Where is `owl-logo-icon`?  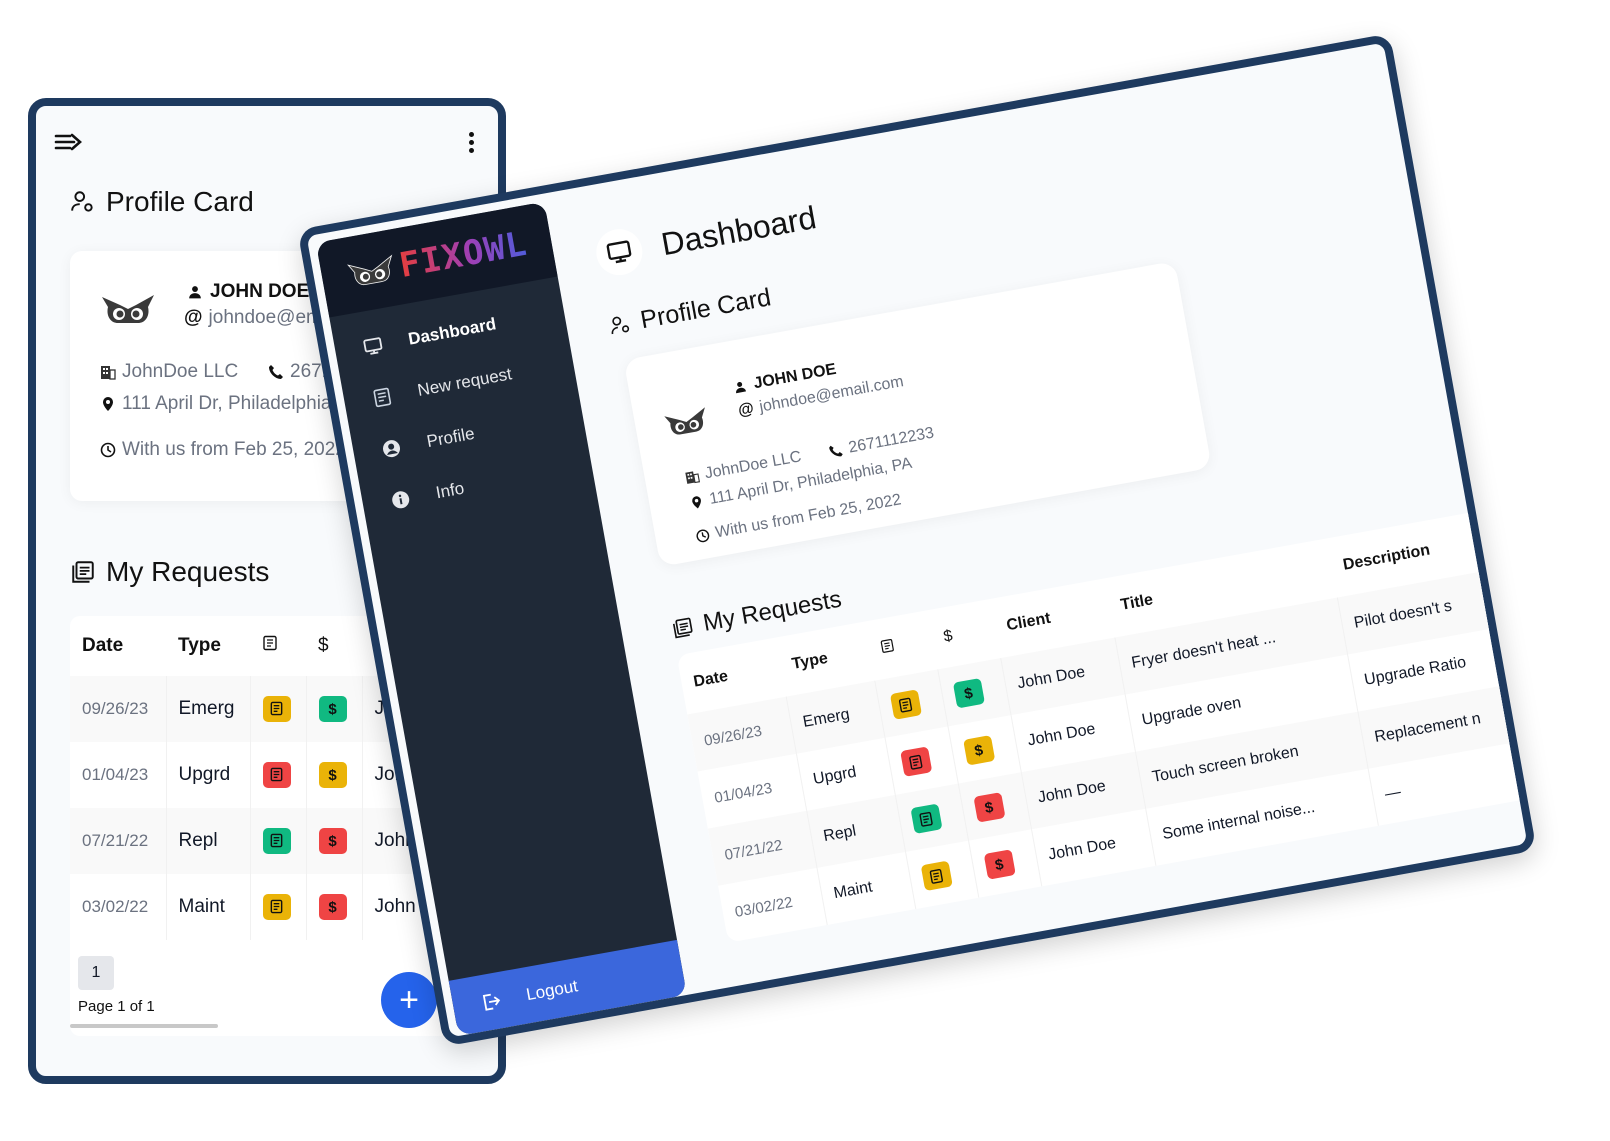
owl-logo-icon is located at coordinates (369, 270).